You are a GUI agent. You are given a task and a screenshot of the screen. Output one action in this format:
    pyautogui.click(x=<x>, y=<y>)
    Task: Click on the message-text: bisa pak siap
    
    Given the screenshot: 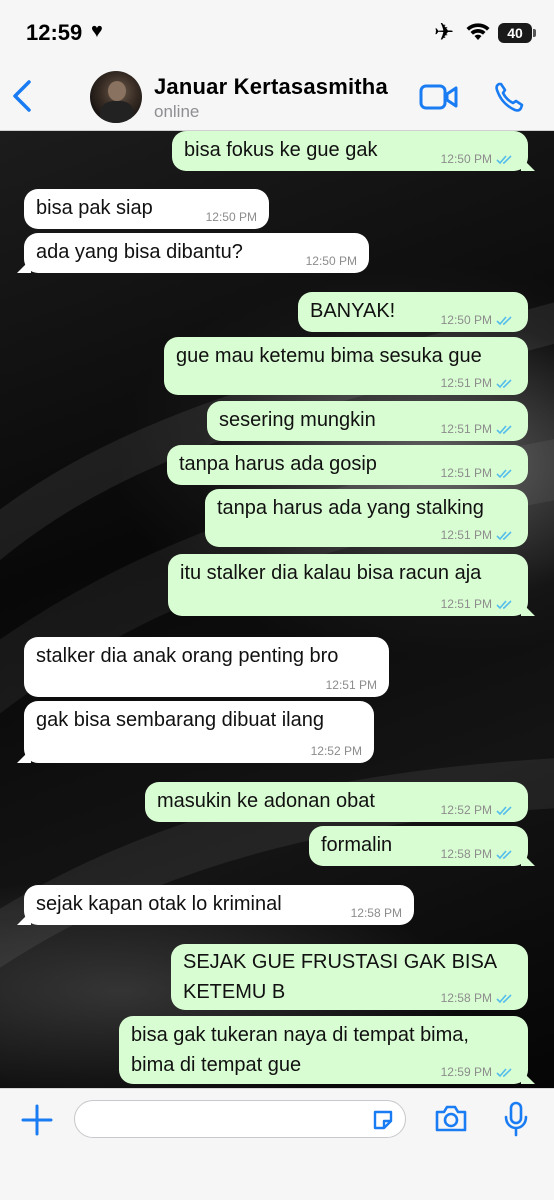 What is the action you would take?
    pyautogui.click(x=94, y=208)
    